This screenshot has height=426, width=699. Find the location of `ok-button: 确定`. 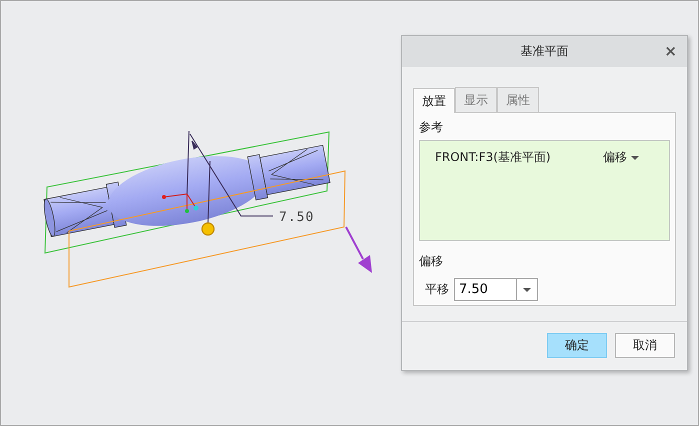

ok-button: 确定 is located at coordinates (577, 345).